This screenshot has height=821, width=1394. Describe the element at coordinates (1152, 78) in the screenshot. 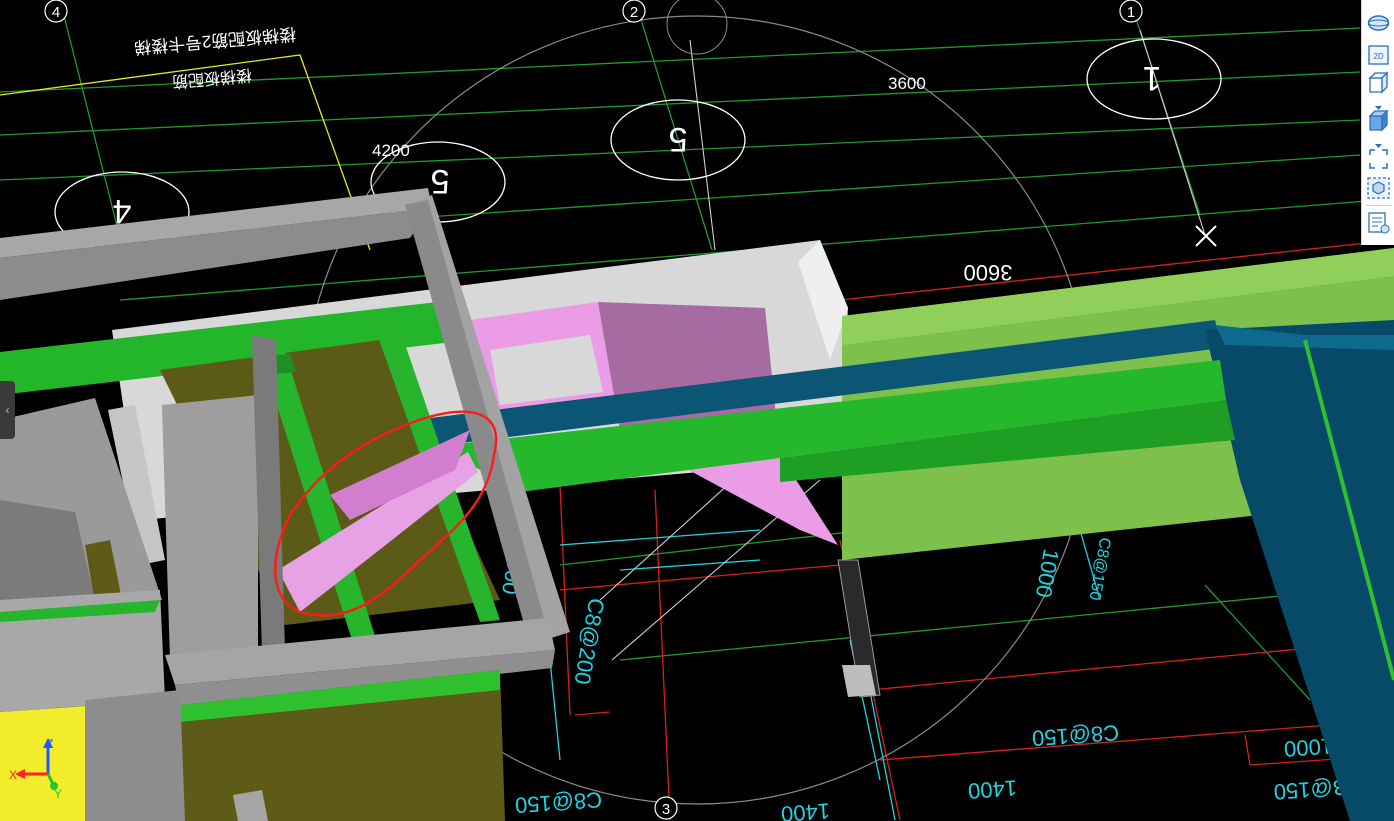

I see `rebar-bubble-4-text: 1` at that location.